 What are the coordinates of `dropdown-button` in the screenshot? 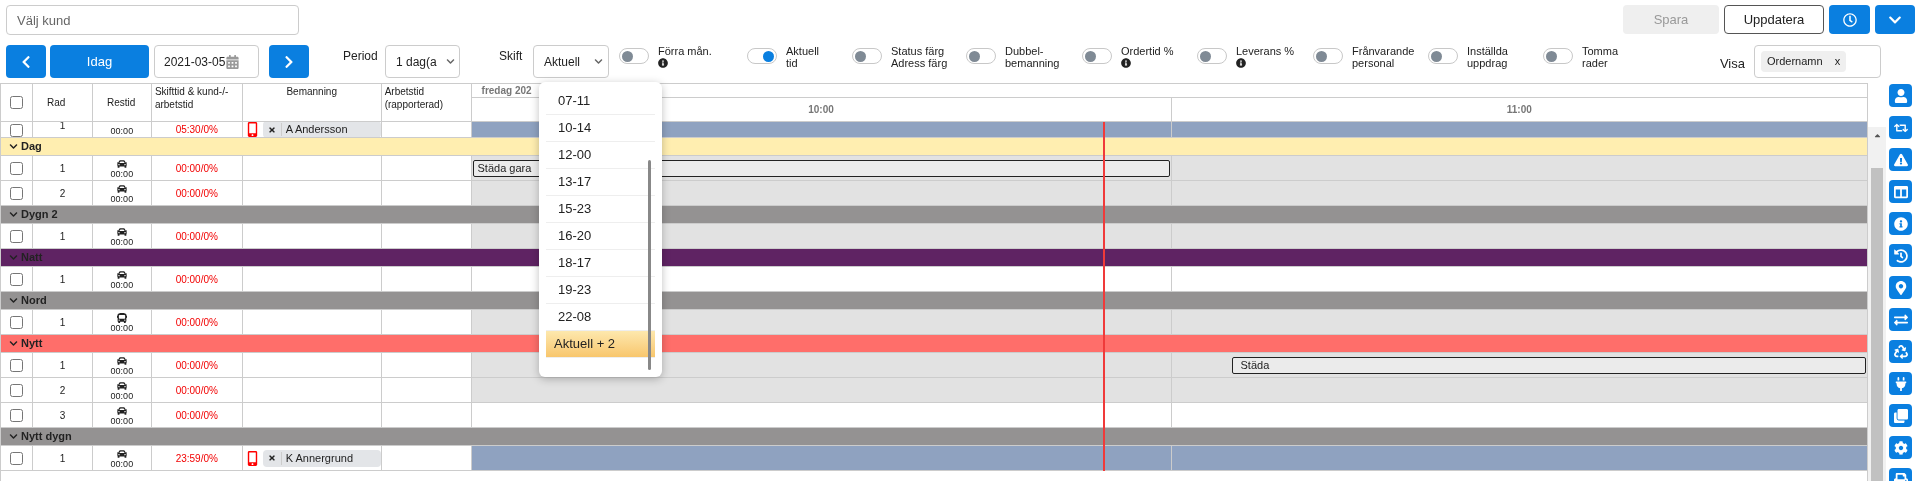 It's located at (1895, 19).